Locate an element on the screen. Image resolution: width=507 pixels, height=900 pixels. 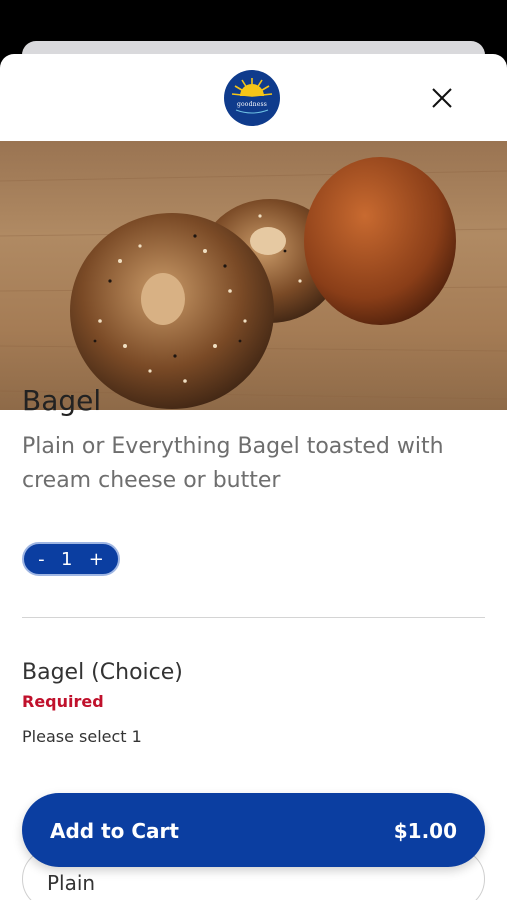
close-button is located at coordinates (442, 98).